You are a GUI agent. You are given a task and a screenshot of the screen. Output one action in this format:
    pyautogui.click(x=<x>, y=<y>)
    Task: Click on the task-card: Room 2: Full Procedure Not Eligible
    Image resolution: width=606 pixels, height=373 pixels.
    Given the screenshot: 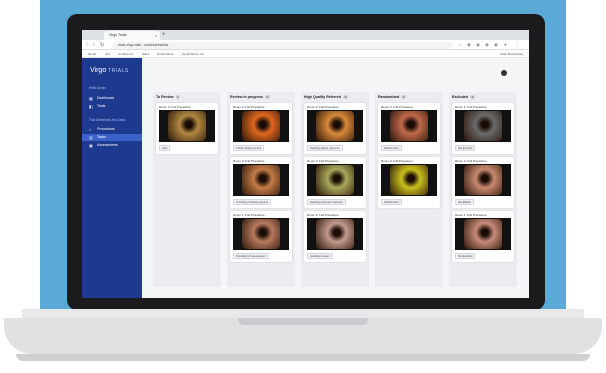 What is the action you would take?
    pyautogui.click(x=483, y=182)
    